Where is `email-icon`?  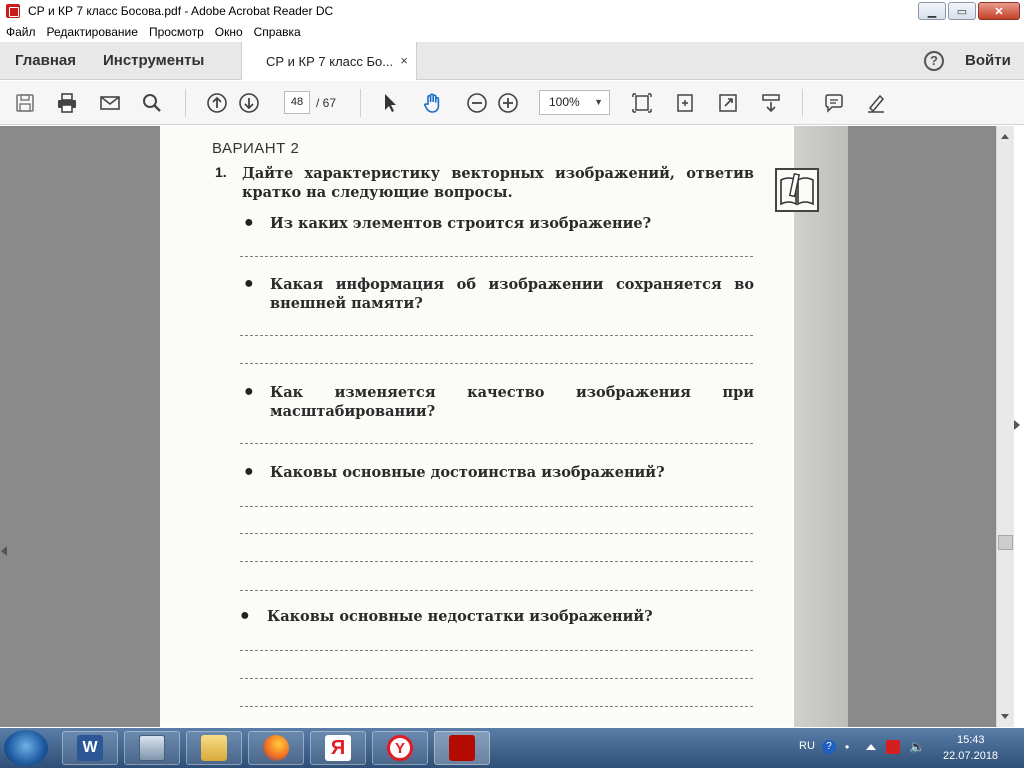 email-icon is located at coordinates (110, 103).